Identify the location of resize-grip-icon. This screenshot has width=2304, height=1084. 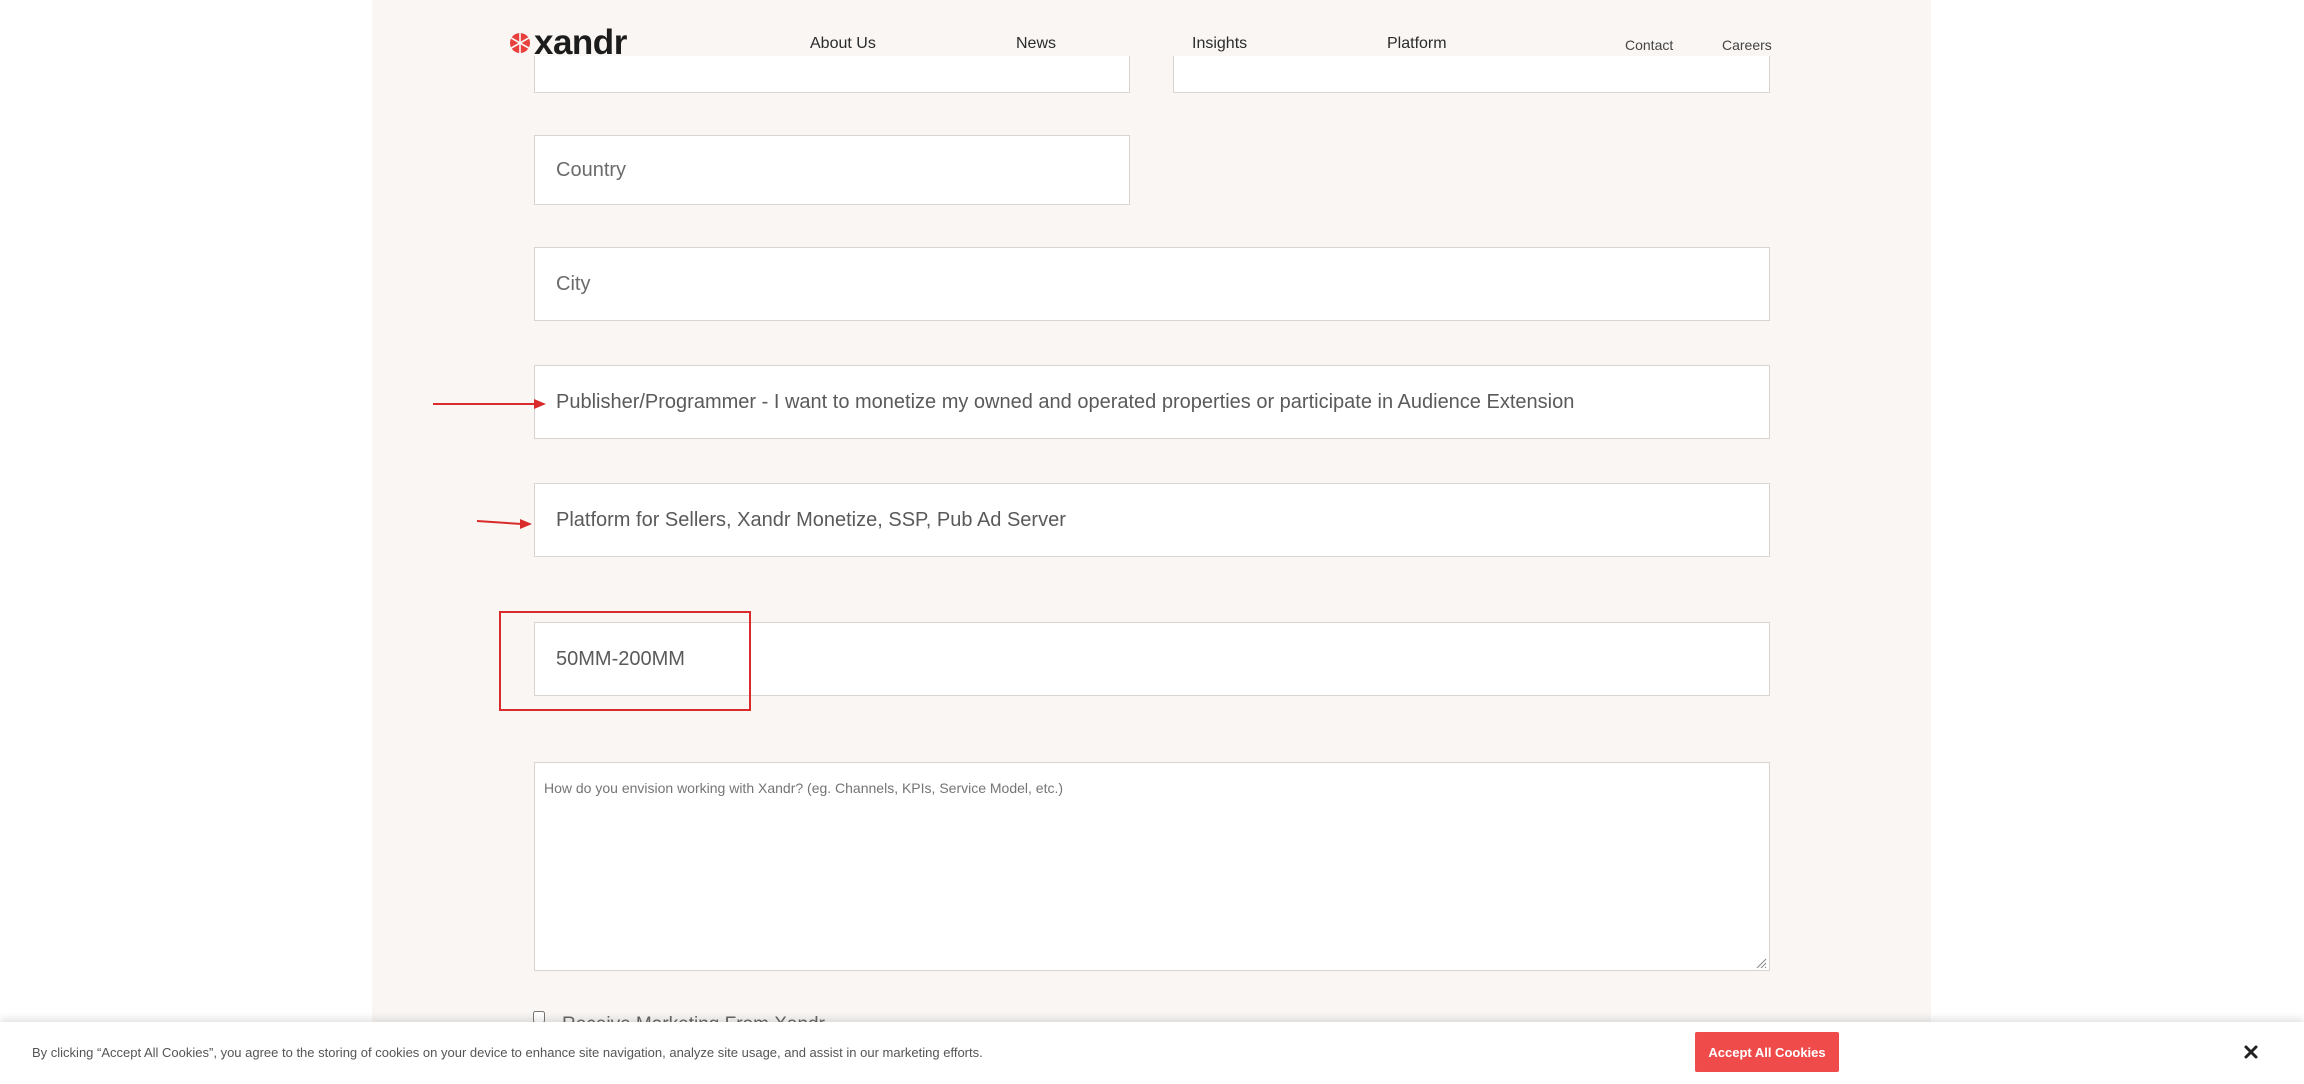
(1761, 963).